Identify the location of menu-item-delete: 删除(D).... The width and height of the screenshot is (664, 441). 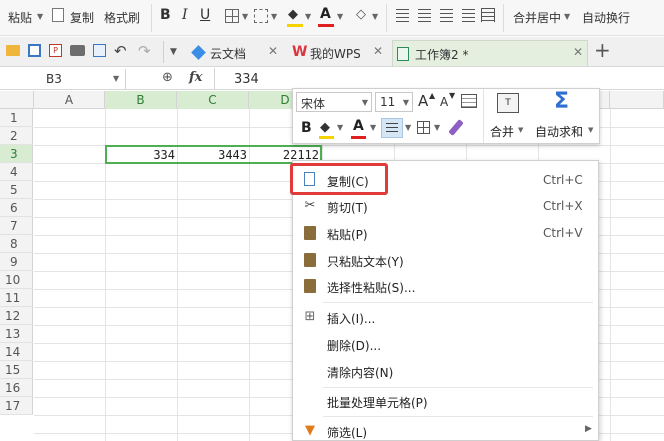
(445, 344).